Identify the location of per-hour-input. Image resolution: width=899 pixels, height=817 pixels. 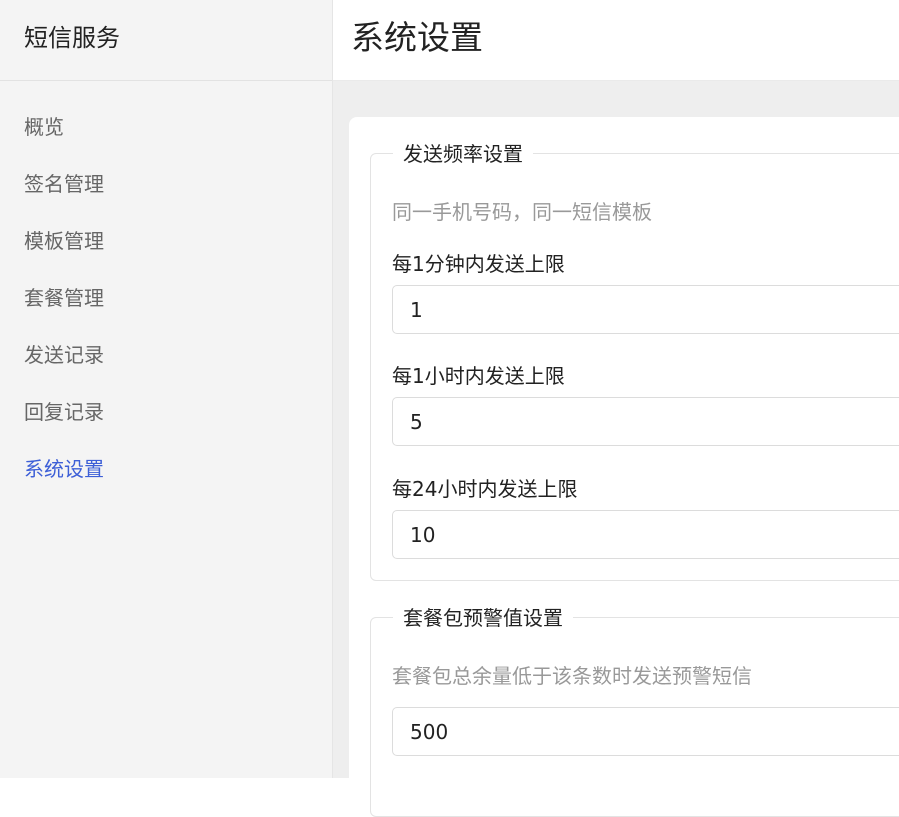
(645, 421).